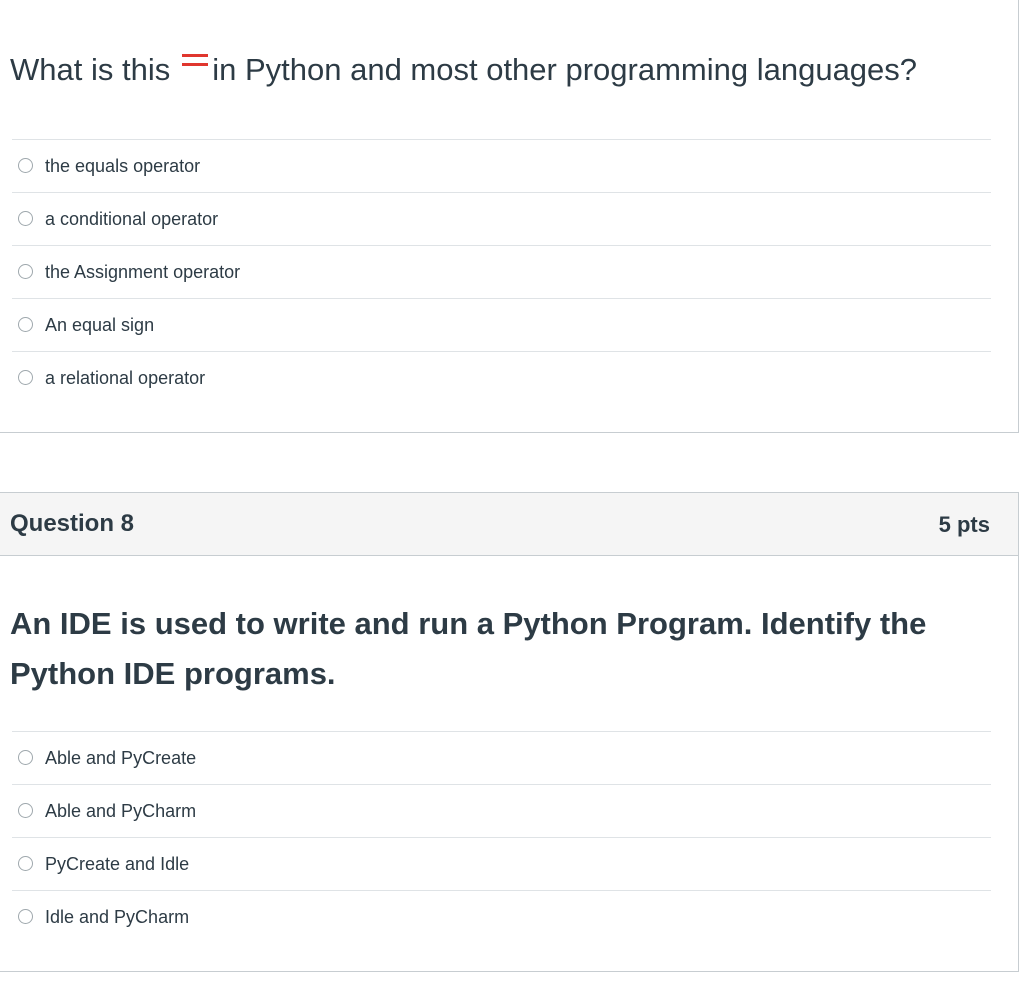 This screenshot has height=989, width=1024. I want to click on answer-option: the Assignment operator, so click(501, 271).